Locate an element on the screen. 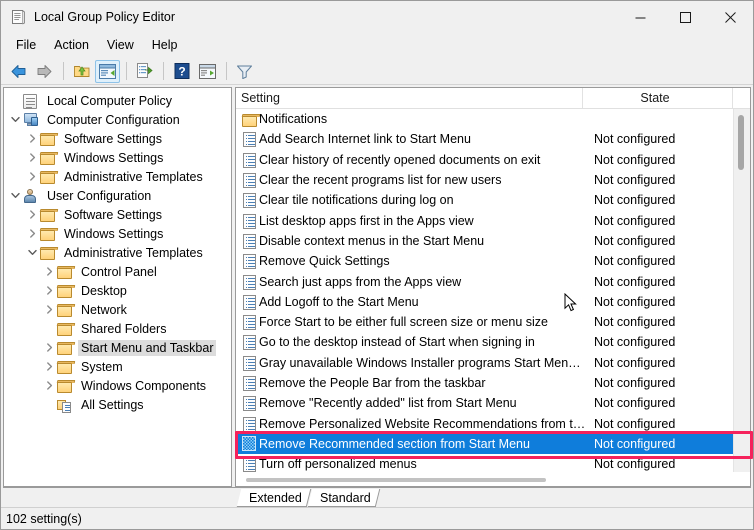  tree-item: Windows Components is located at coordinates (117, 385).